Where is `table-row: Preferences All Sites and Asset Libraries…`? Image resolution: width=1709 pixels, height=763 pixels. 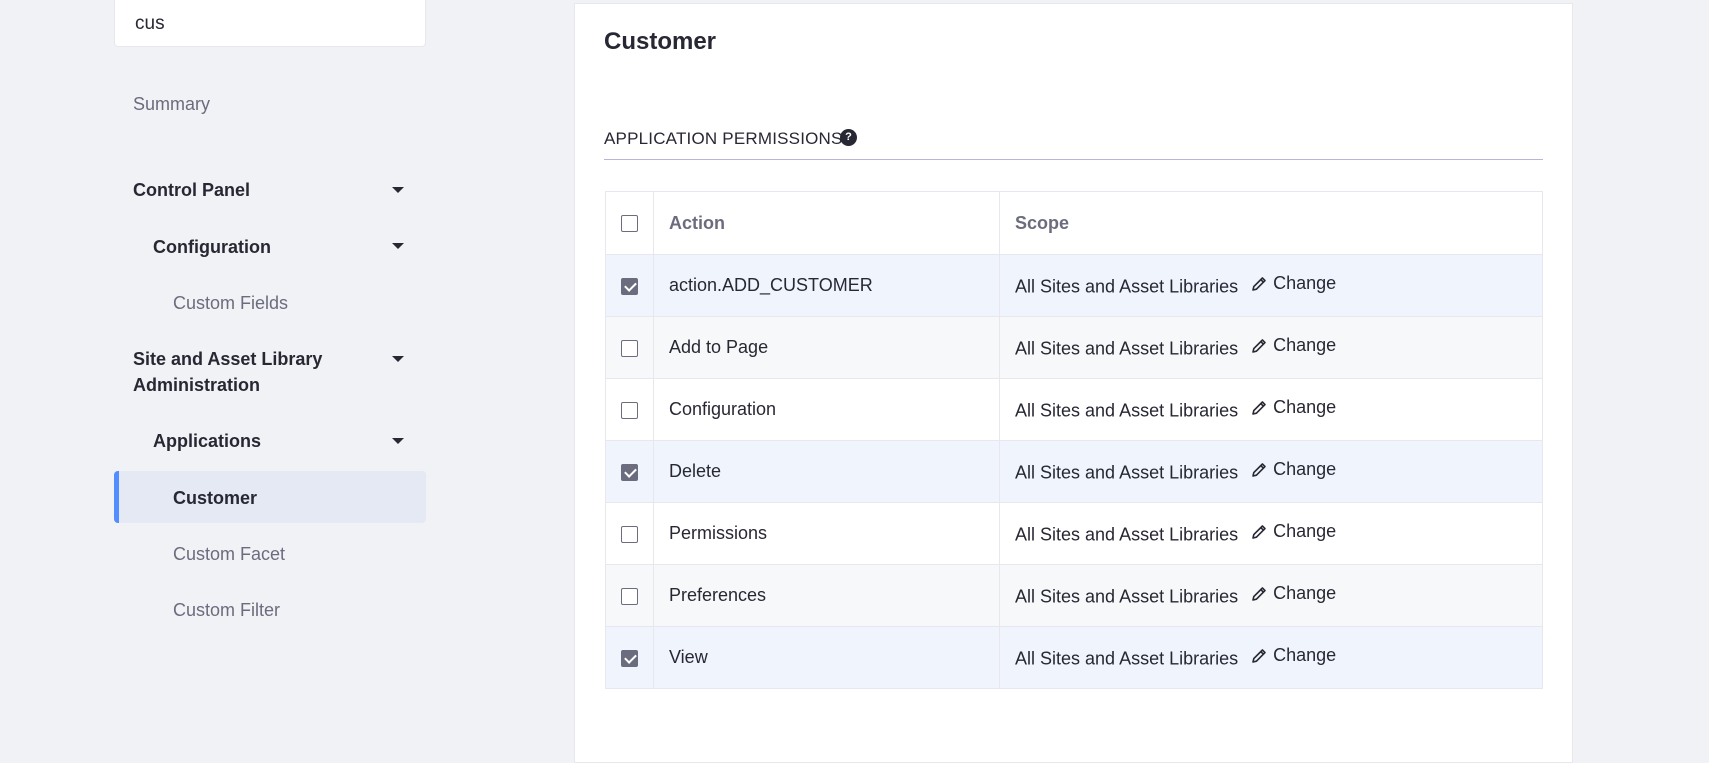 table-row: Preferences All Sites and Asset Libraries… is located at coordinates (1074, 595).